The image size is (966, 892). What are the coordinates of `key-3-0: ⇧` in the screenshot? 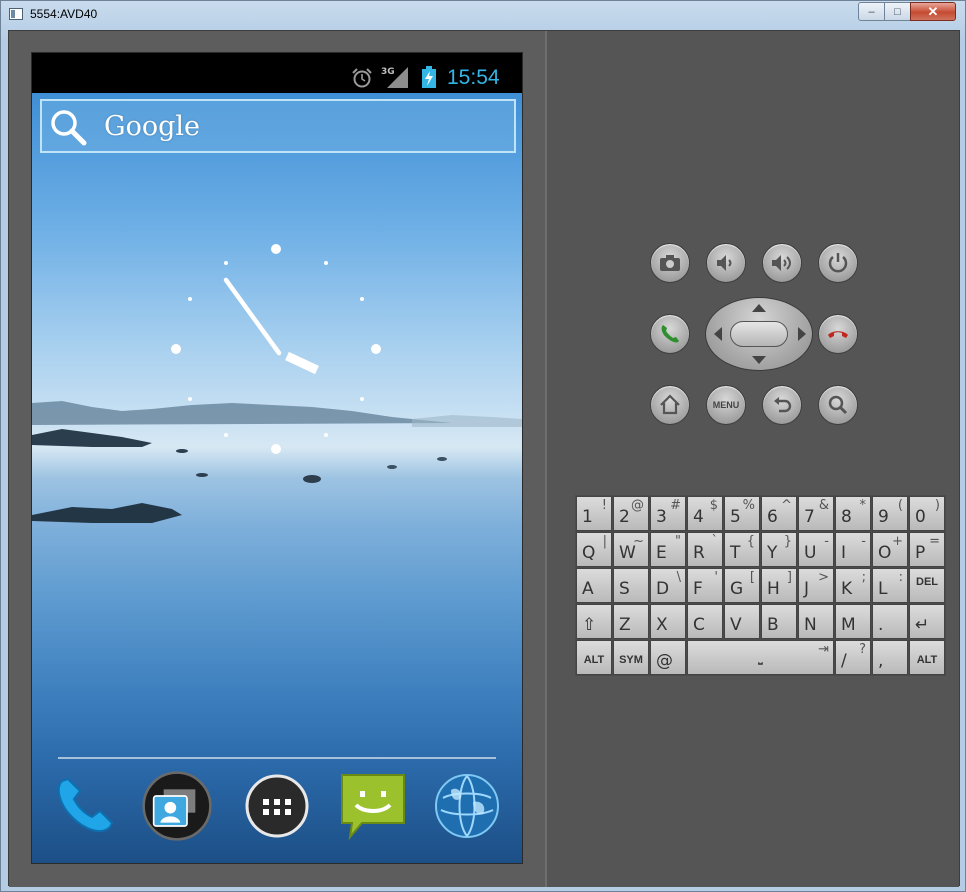 It's located at (594, 621).